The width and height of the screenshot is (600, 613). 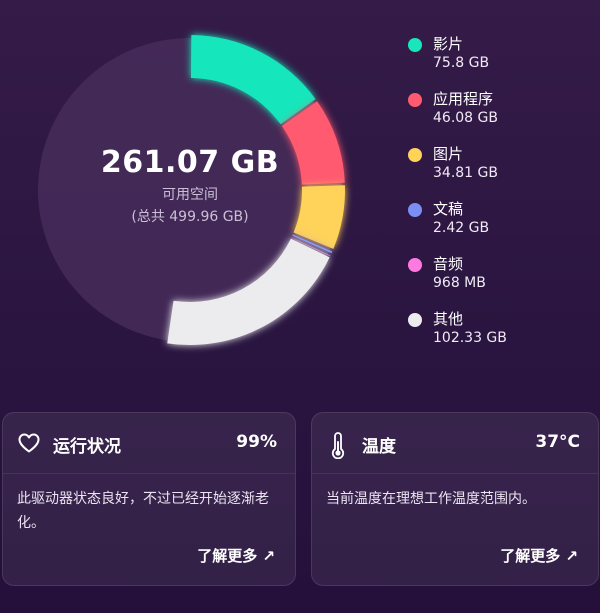 What do you see at coordinates (498, 280) in the screenshot?
I see `legend-item-audio: 音频 968 MB` at bounding box center [498, 280].